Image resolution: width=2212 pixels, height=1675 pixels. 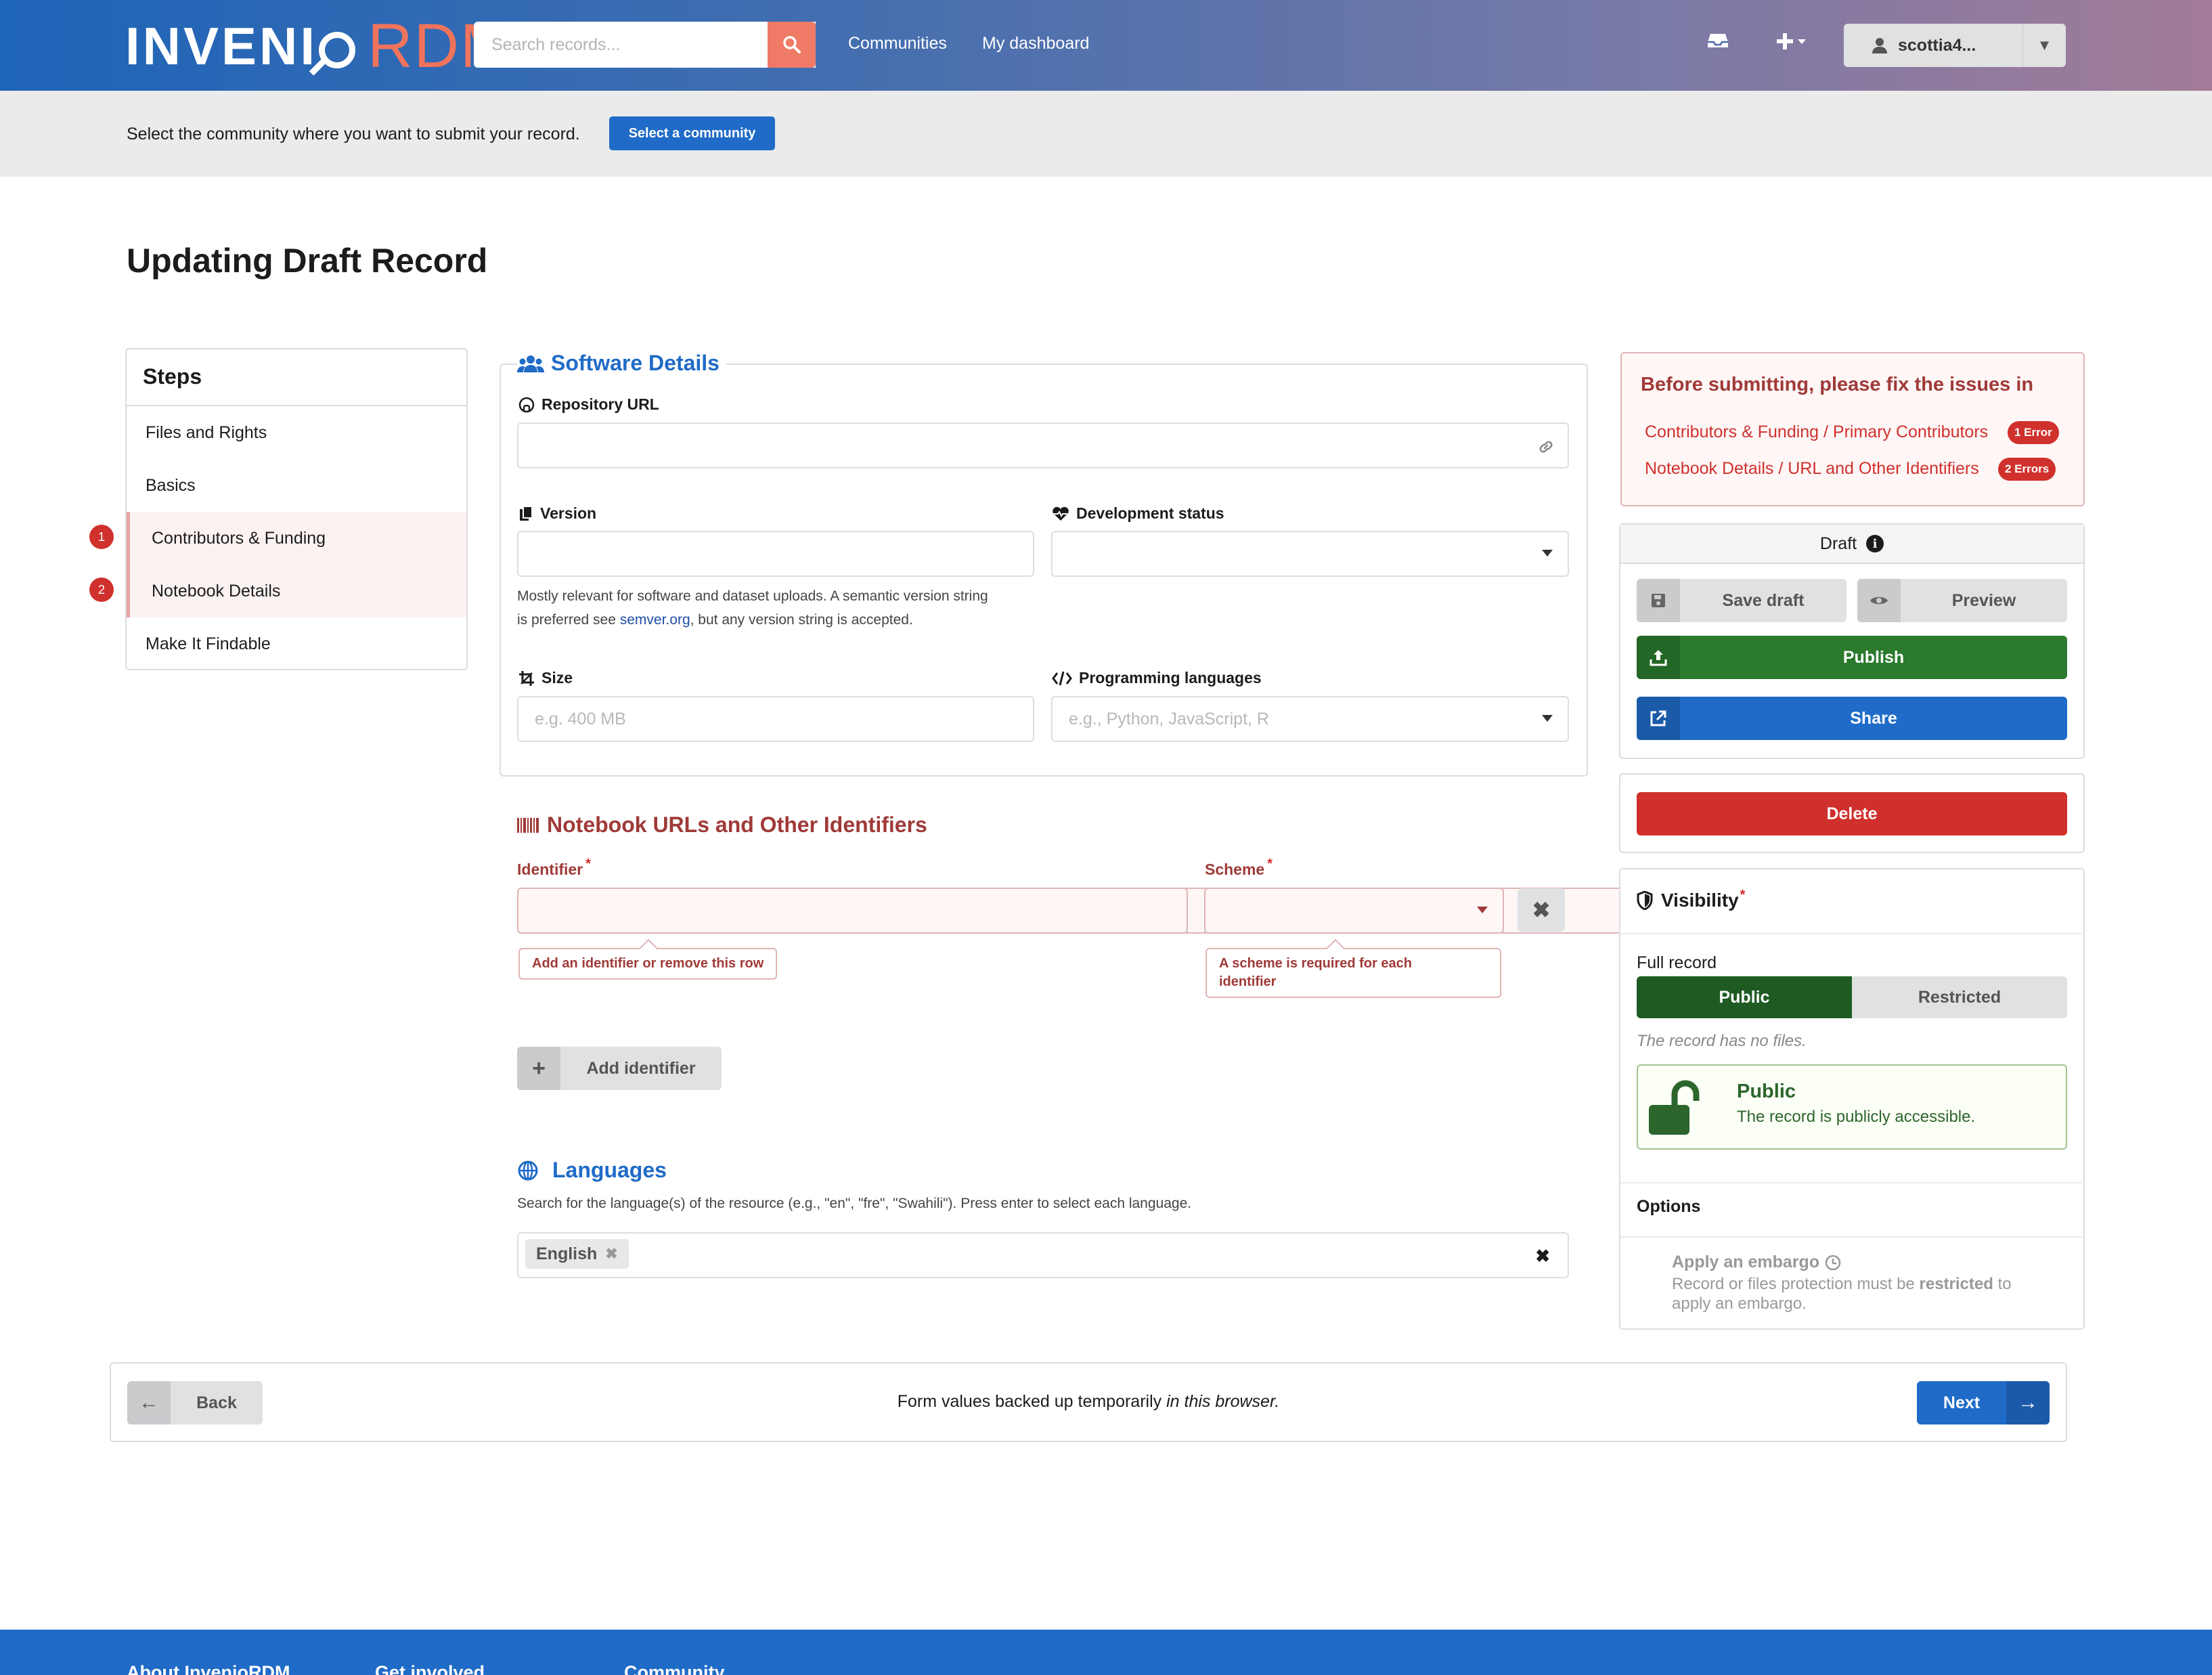 I want to click on chevron-down-icon: ▼, so click(x=2044, y=45).